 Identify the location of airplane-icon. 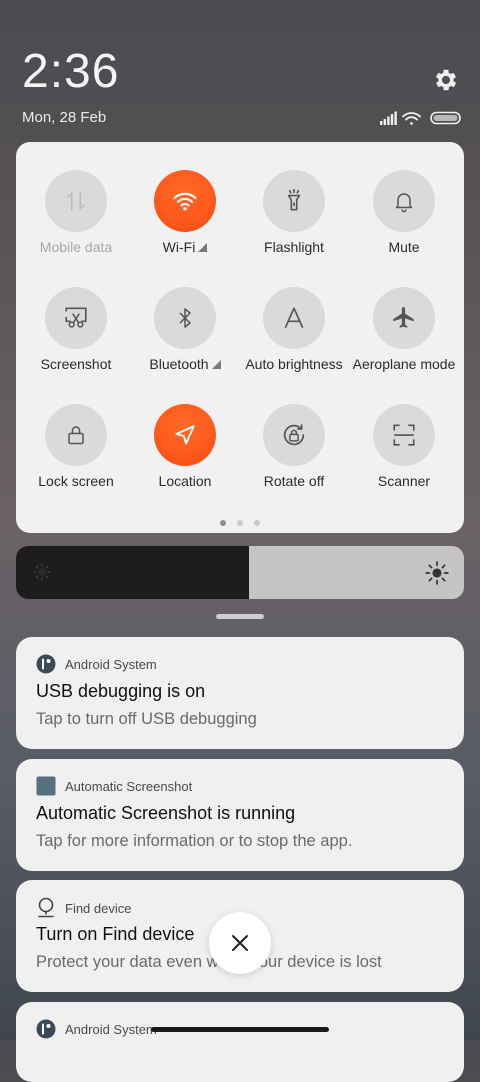
(403, 317).